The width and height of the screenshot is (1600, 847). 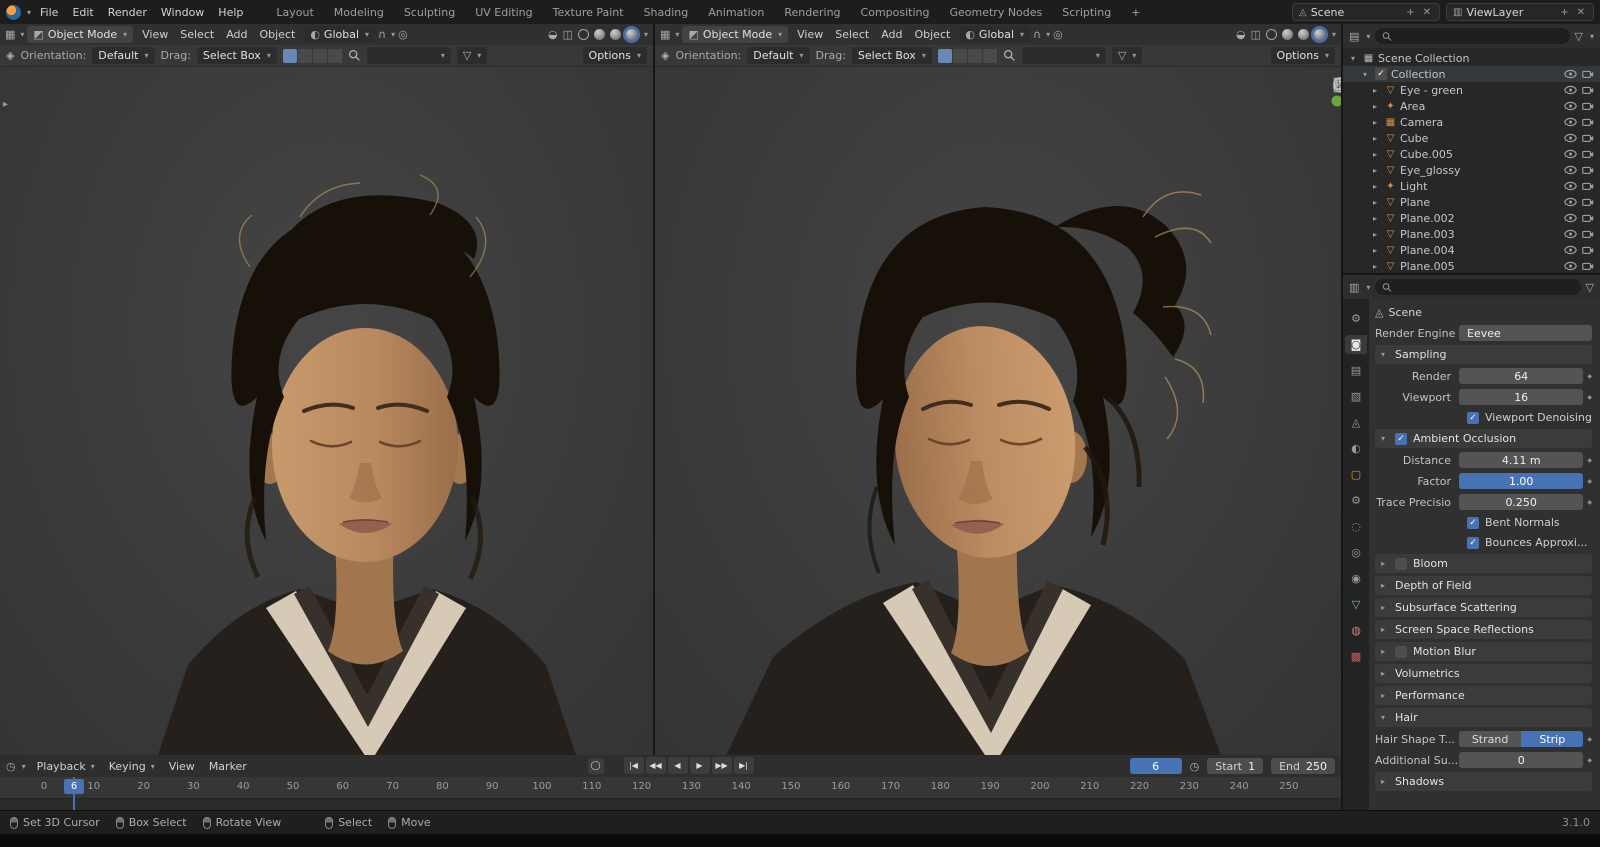 I want to click on mode-dropdown: ◩ Object Mode ▾, so click(x=80, y=34).